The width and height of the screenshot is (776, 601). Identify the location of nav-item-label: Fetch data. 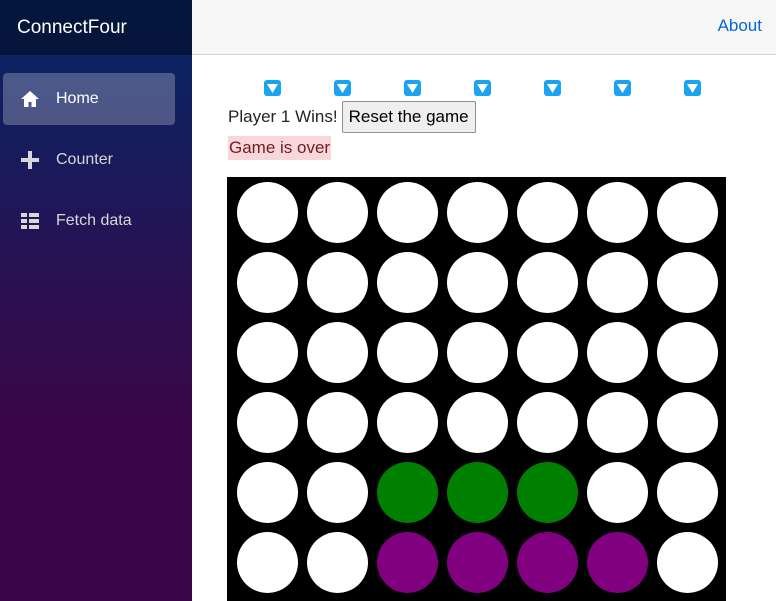
(94, 220).